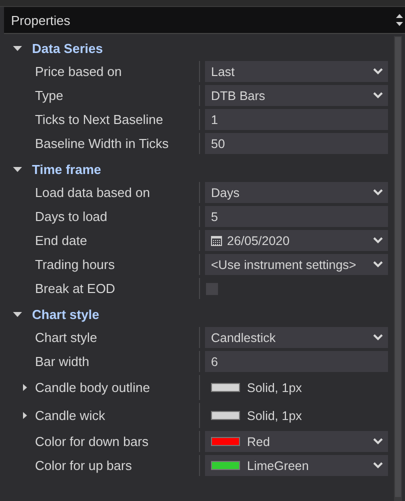 Image resolution: width=405 pixels, height=501 pixels. What do you see at coordinates (197, 48) in the screenshot?
I see `section-header: Data Series` at bounding box center [197, 48].